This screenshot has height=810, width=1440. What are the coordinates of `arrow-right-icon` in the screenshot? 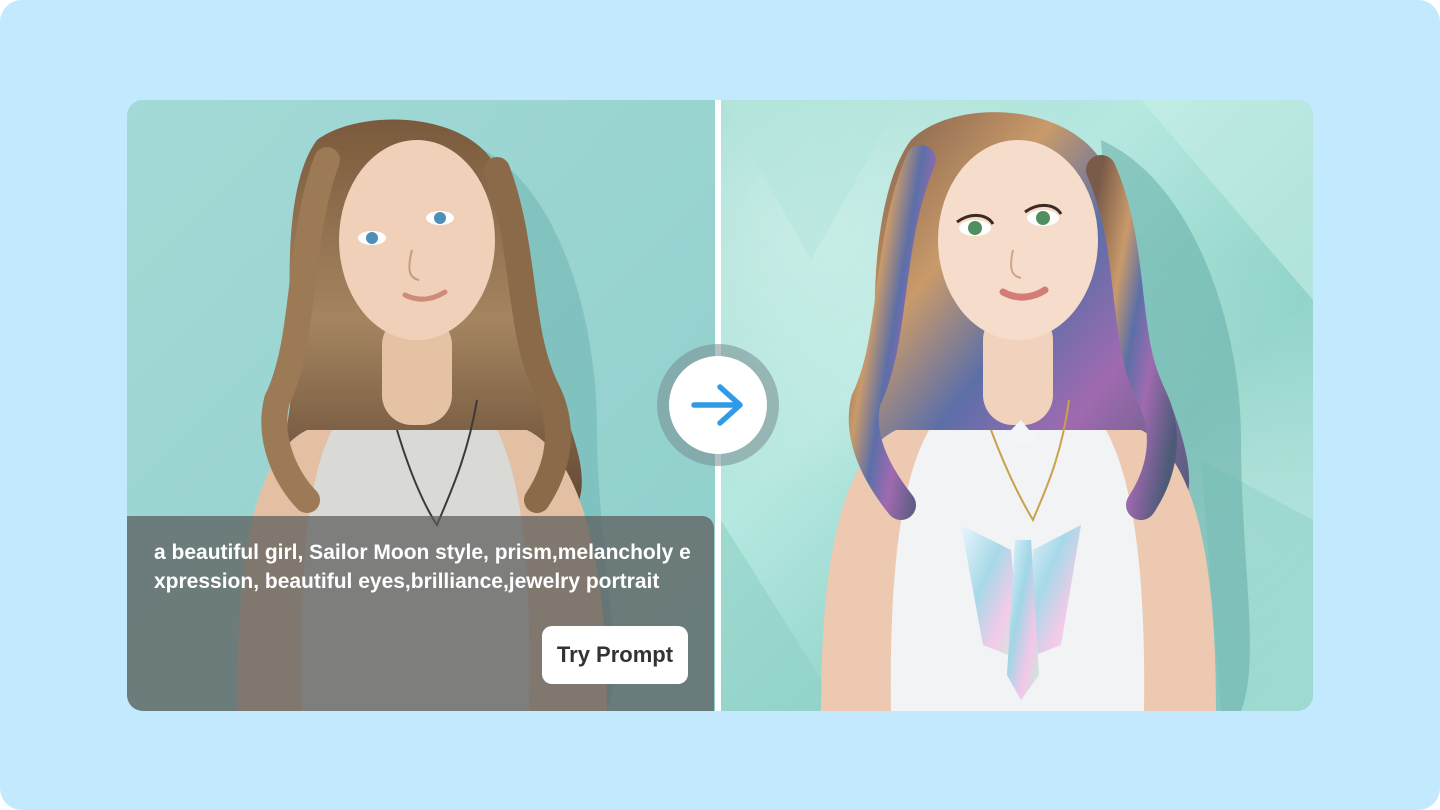 It's located at (717, 405).